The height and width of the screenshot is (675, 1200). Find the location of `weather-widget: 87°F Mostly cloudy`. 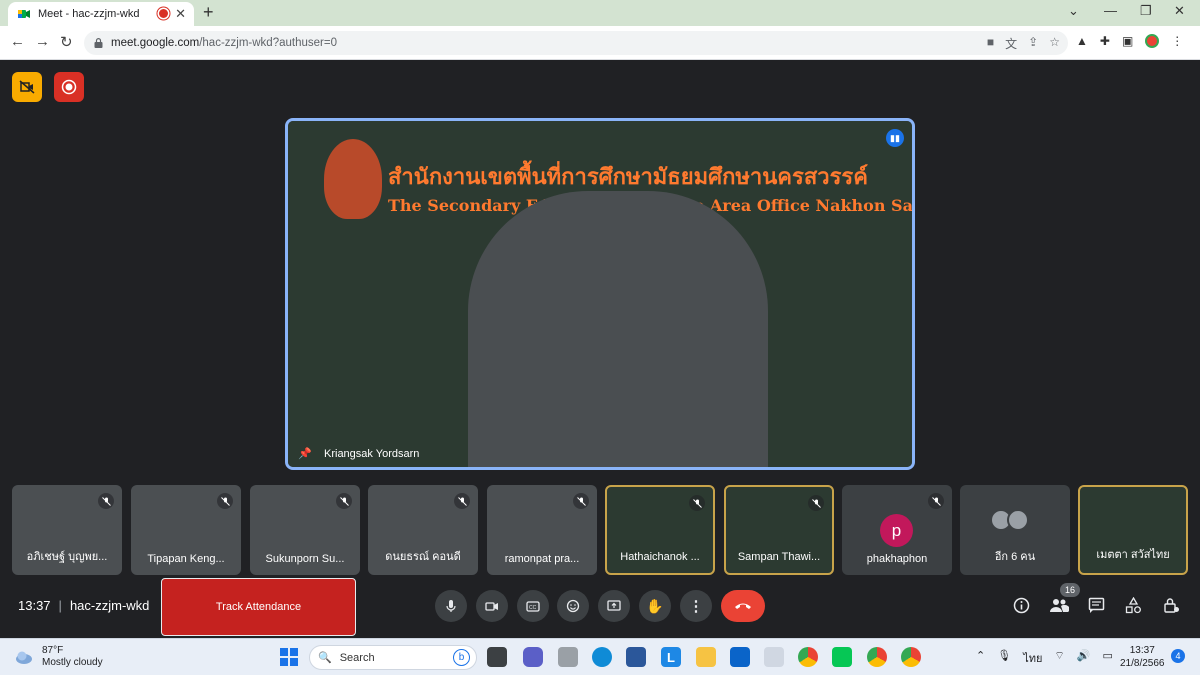

weather-widget: 87°F Mostly cloudy is located at coordinates (58, 657).